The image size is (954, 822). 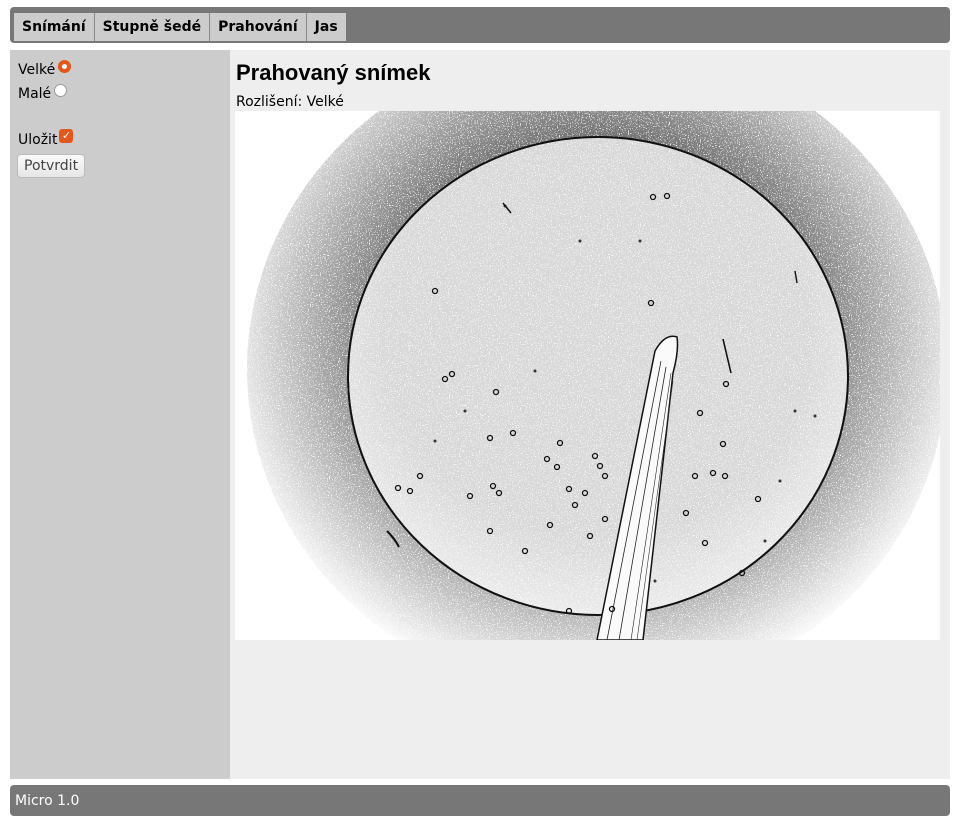 What do you see at coordinates (51, 166) in the screenshot?
I see `confirm-button: Potvrdit` at bounding box center [51, 166].